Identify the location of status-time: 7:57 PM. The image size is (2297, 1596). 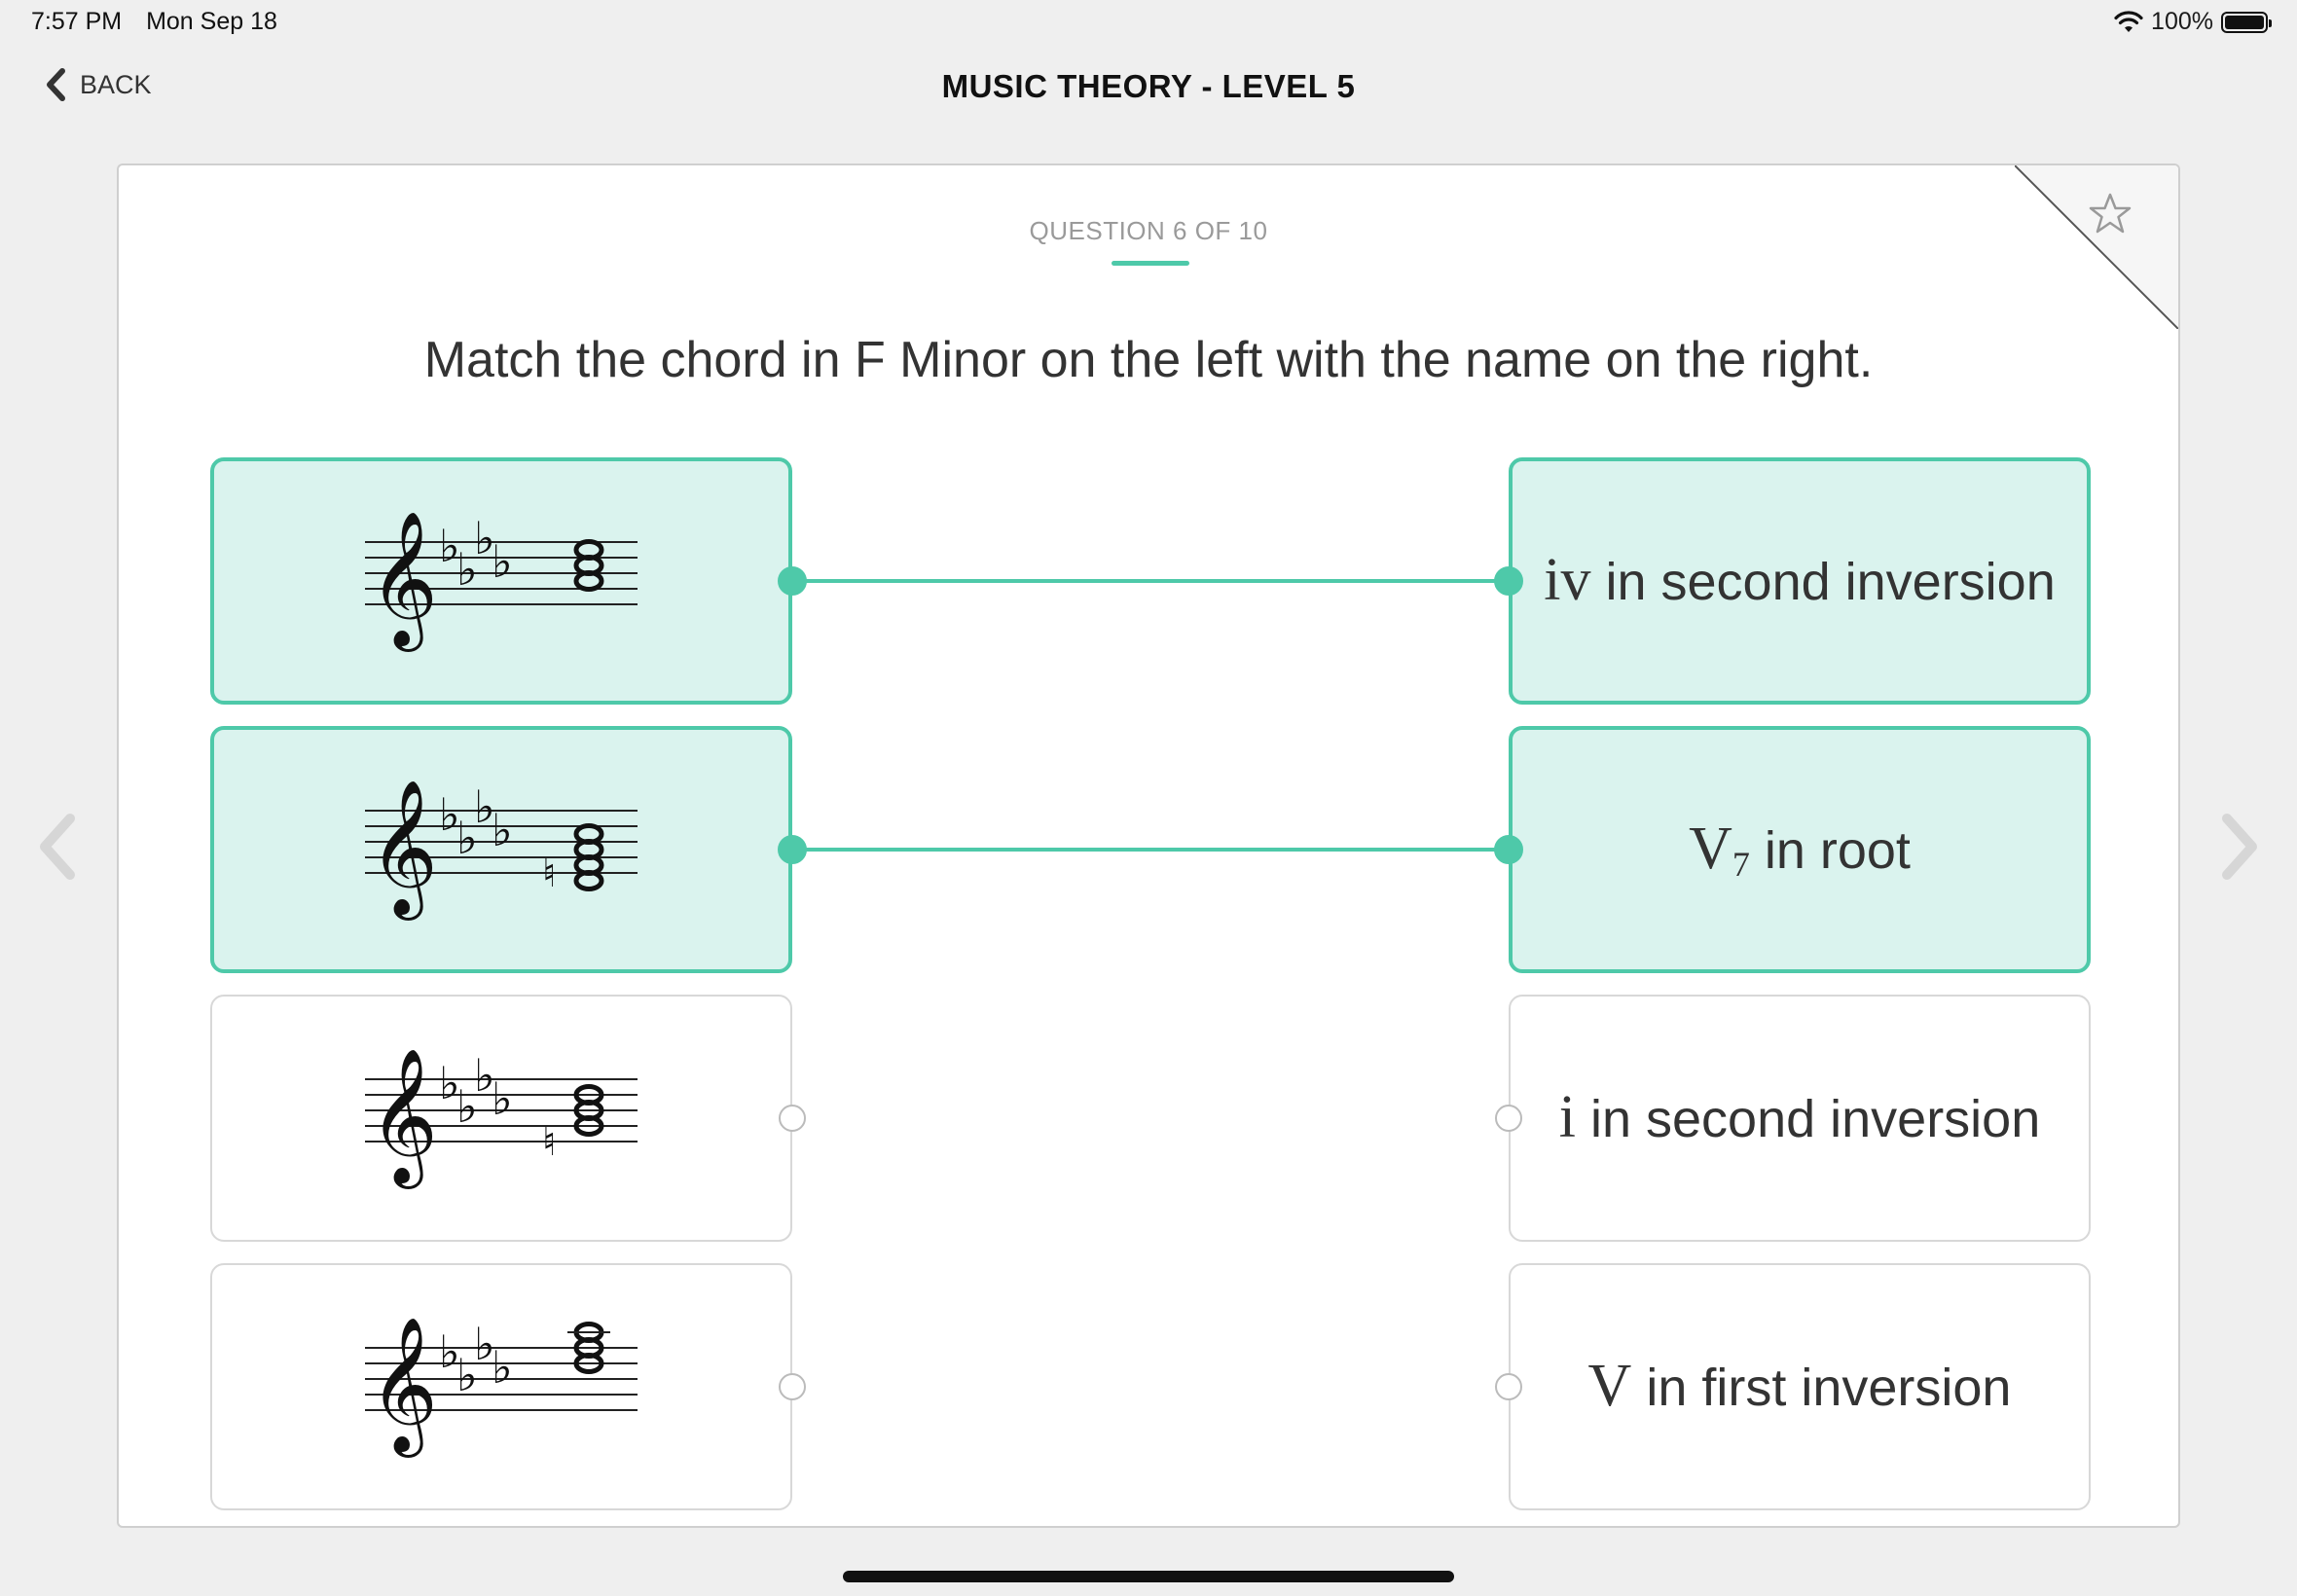
(77, 21).